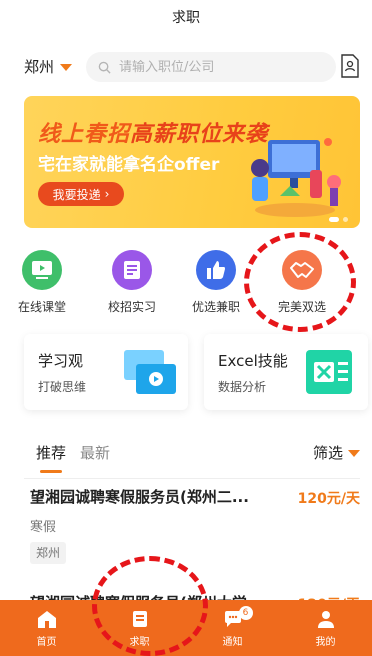  What do you see at coordinates (48, 553) in the screenshot?
I see `job-location-tag: 郑州` at bounding box center [48, 553].